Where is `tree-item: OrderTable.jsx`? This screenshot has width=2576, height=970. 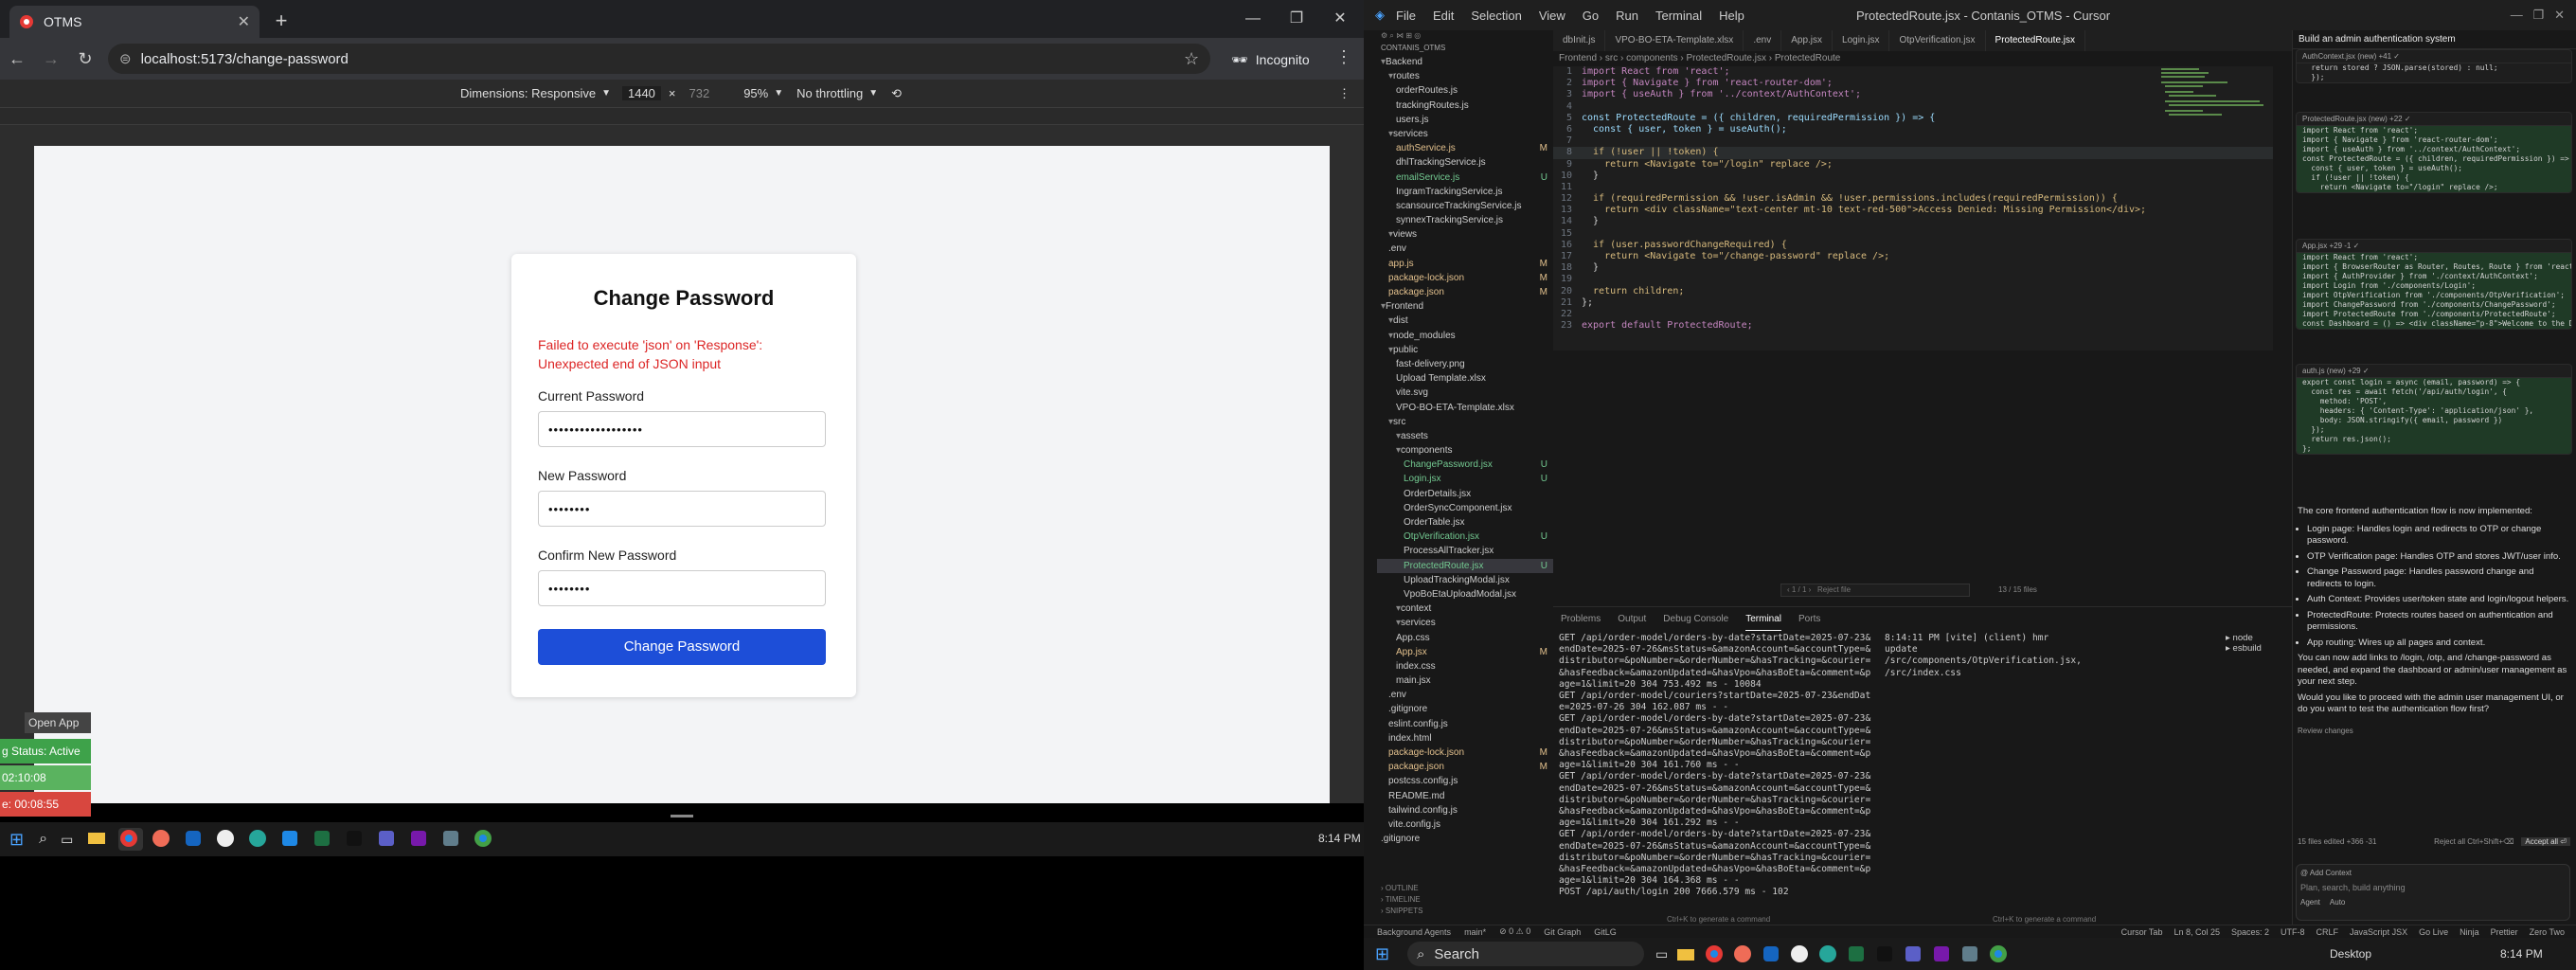
tree-item: OrderTable.jsx is located at coordinates (1465, 522).